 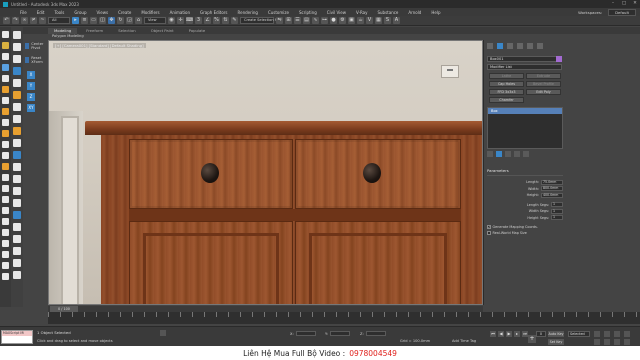 What do you see at coordinates (315, 20) in the screenshot?
I see `curve-editor-icon: ∿` at bounding box center [315, 20].